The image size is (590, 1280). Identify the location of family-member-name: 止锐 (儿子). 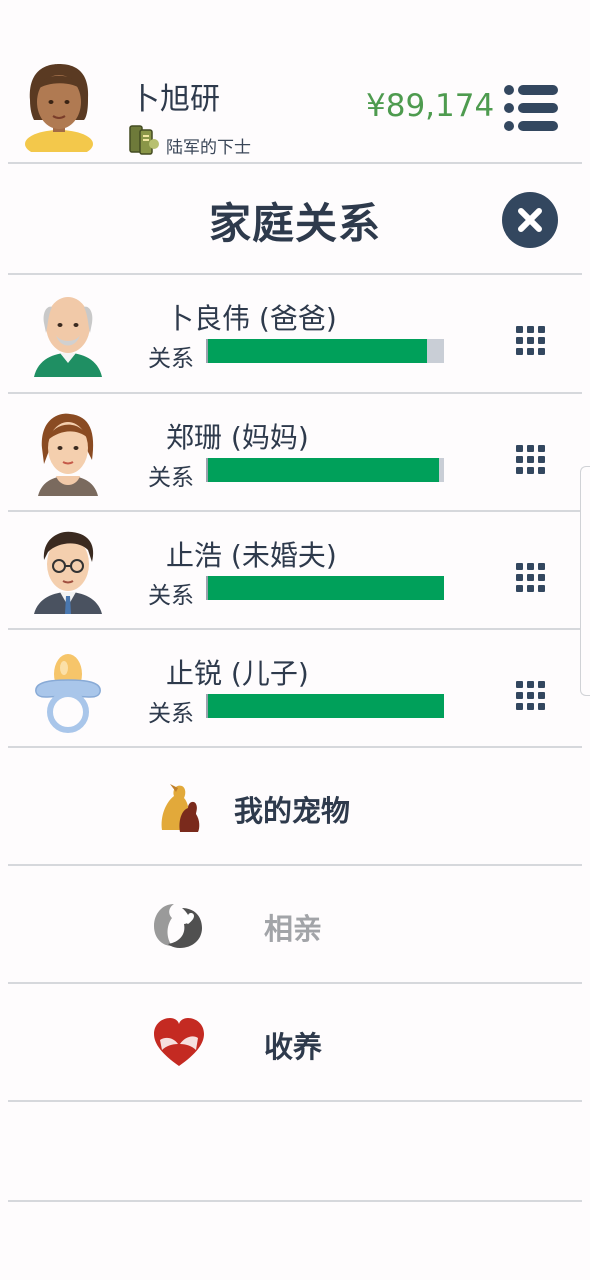
(237, 673).